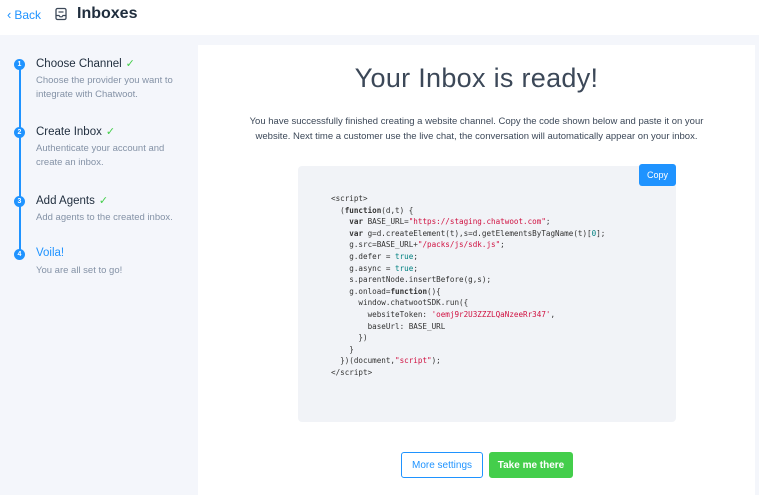 Image resolution: width=759 pixels, height=495 pixels. I want to click on timeline-line, so click(20, 157).